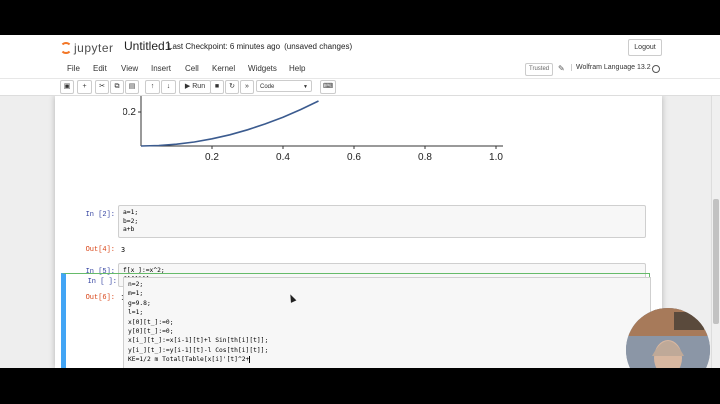 Image resolution: width=720 pixels, height=404 pixels. What do you see at coordinates (250, 359) in the screenshot?
I see `text-cursor` at bounding box center [250, 359].